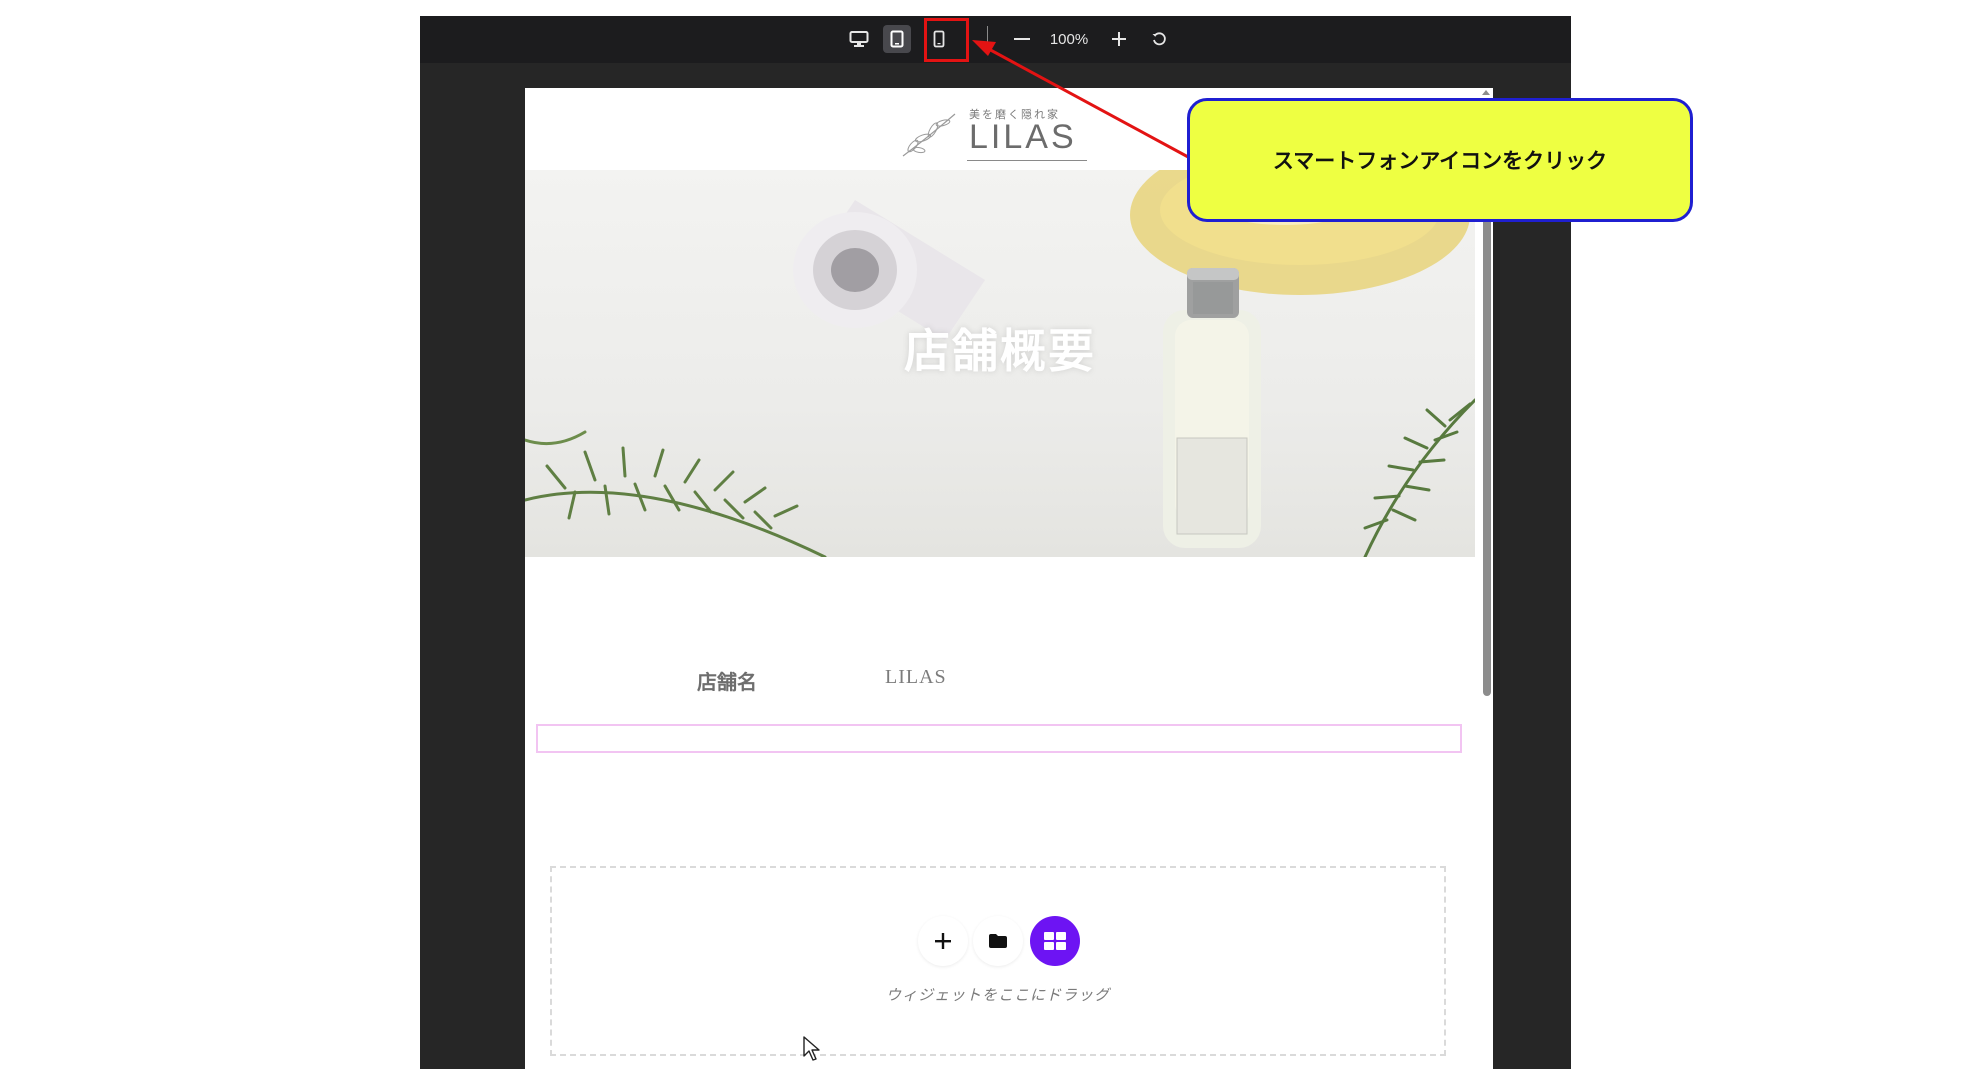  I want to click on grid-icon, so click(1055, 941).